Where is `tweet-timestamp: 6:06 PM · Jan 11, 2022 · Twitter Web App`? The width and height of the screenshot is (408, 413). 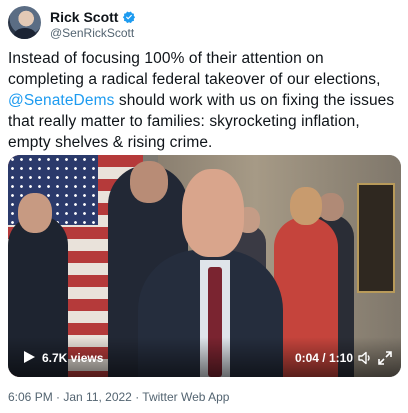 tweet-timestamp: 6:06 PM · Jan 11, 2022 · Twitter Web App is located at coordinates (118, 397).